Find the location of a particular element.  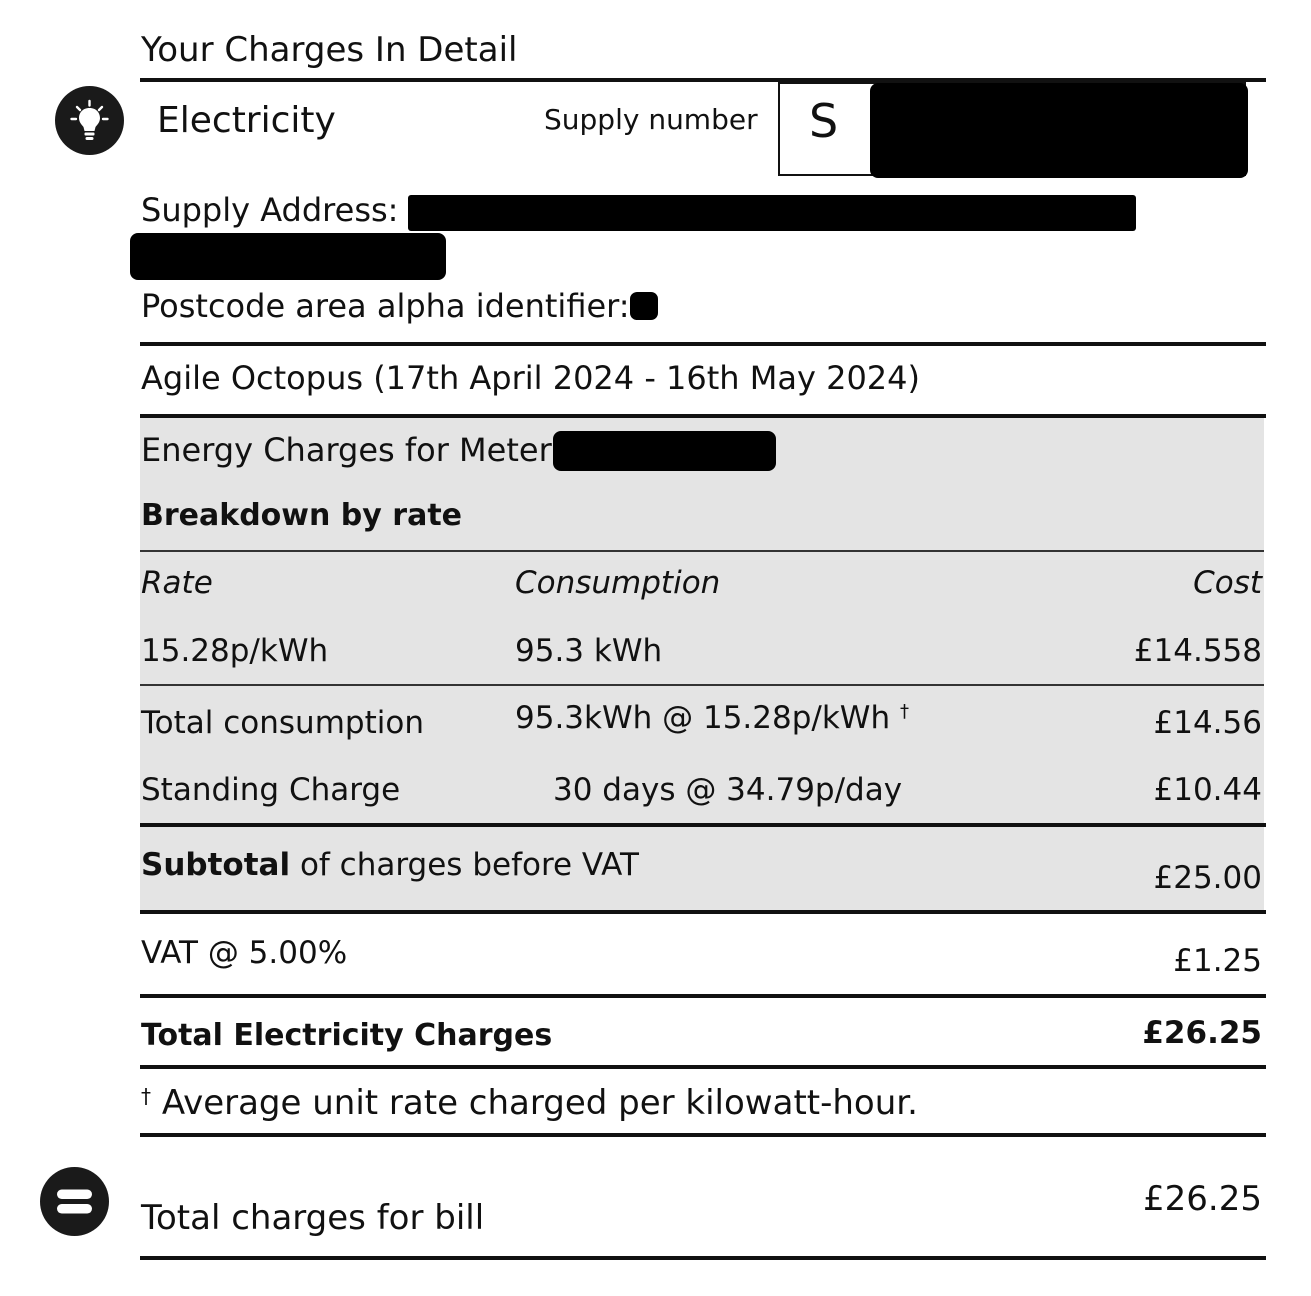

bill-total-cost: £26.25 is located at coordinates (1202, 1199).